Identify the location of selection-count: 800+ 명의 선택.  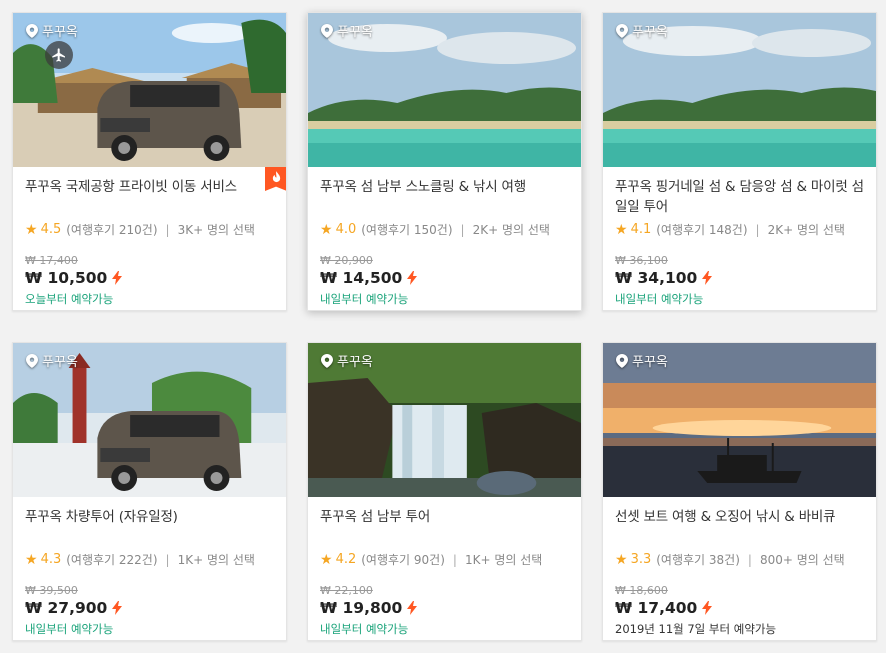
(802, 560).